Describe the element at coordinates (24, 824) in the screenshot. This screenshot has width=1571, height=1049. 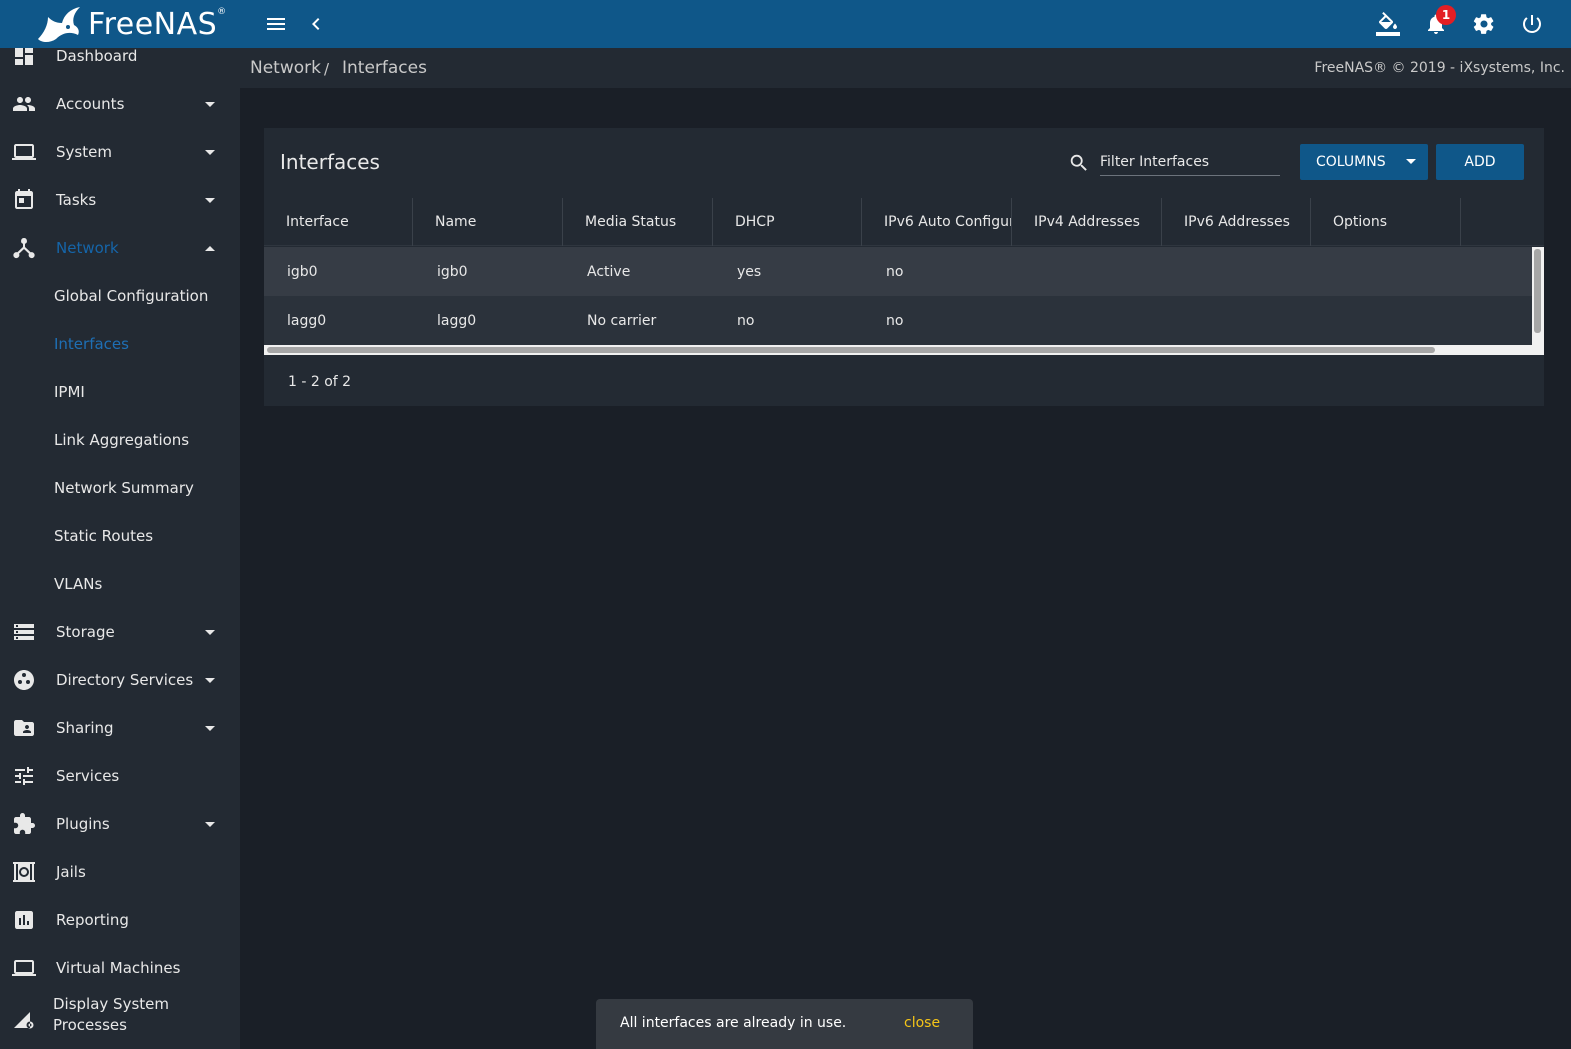
I see `puzzle-icon` at that location.